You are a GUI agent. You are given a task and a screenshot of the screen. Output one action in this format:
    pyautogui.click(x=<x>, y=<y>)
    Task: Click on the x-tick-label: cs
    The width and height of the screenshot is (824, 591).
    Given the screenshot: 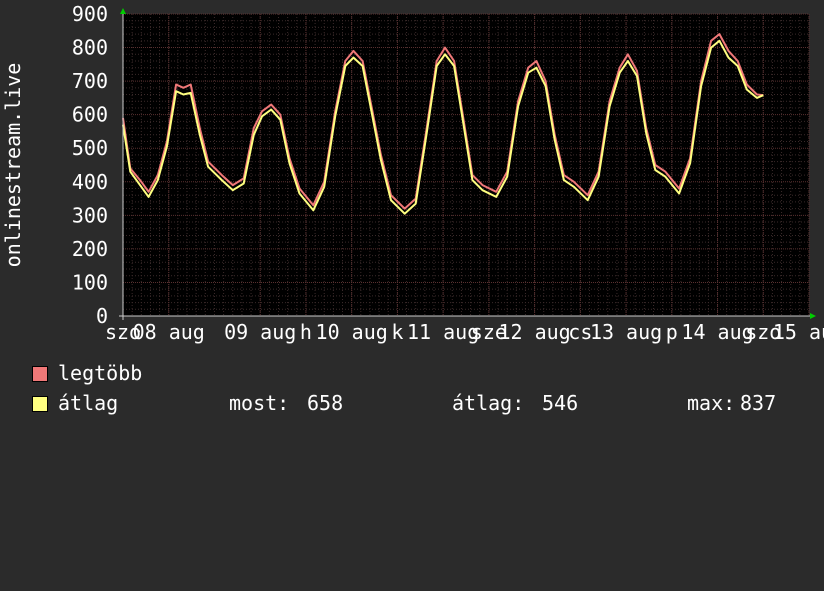 What is the action you would take?
    pyautogui.click(x=580, y=332)
    